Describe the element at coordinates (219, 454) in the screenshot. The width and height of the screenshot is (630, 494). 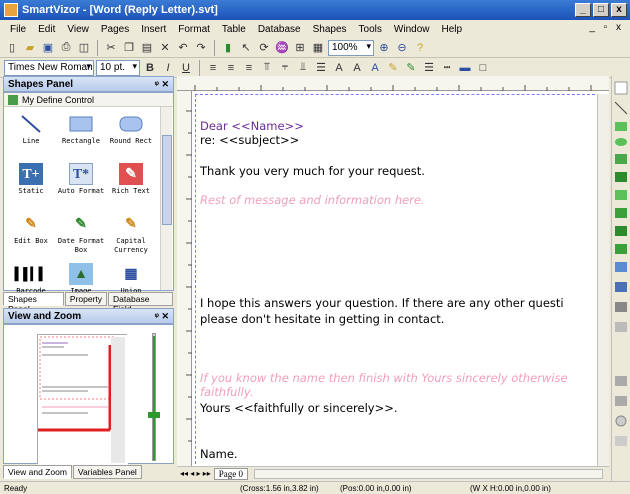
I see `name-line: Name.` at that location.